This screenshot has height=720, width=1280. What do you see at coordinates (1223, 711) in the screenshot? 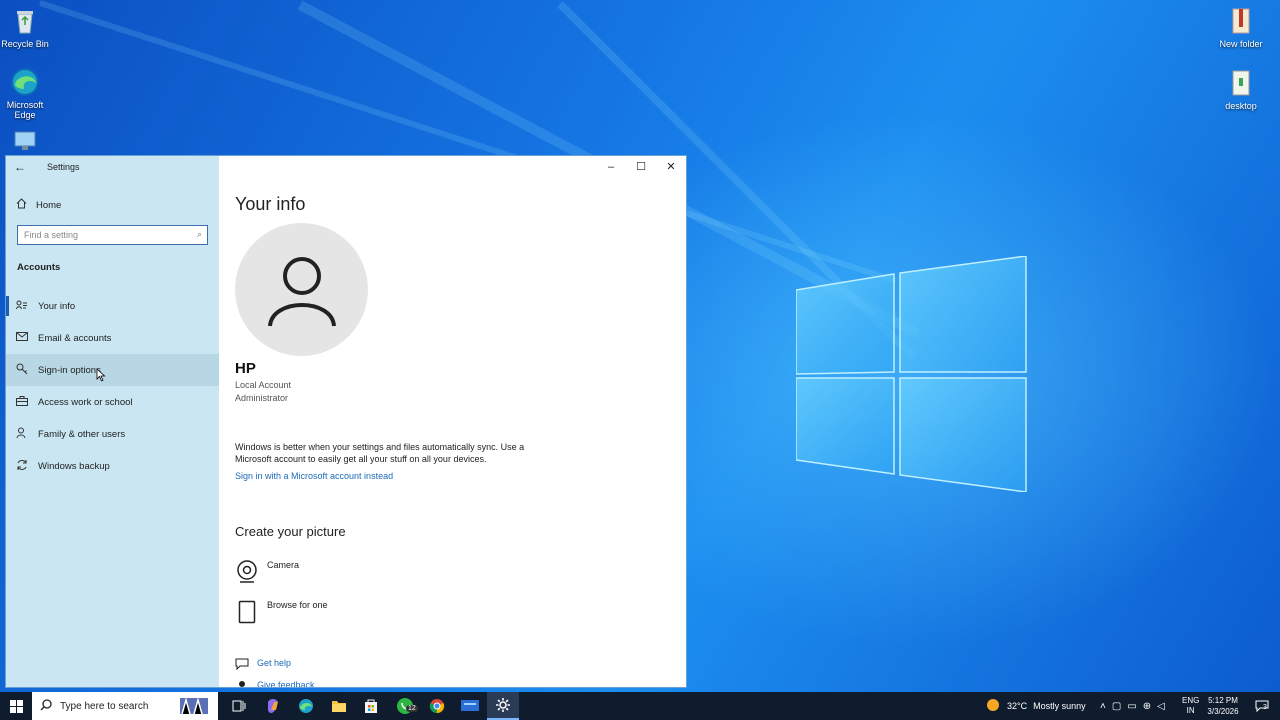
I see `date: 3/3/2026` at bounding box center [1223, 711].